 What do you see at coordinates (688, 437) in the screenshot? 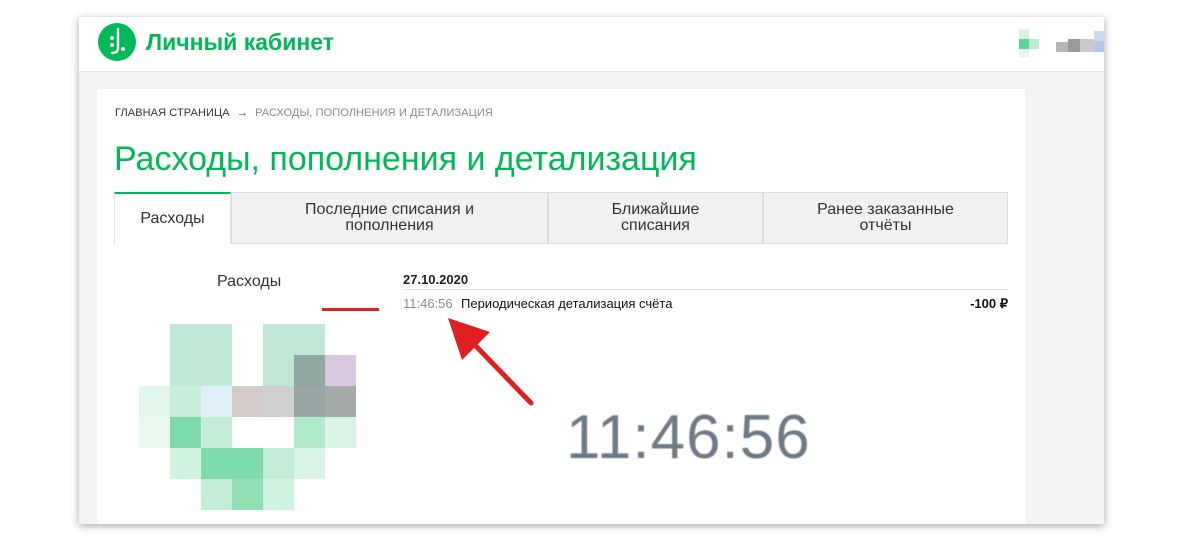
I see `zoomed-time-annotation: 11:46:56` at bounding box center [688, 437].